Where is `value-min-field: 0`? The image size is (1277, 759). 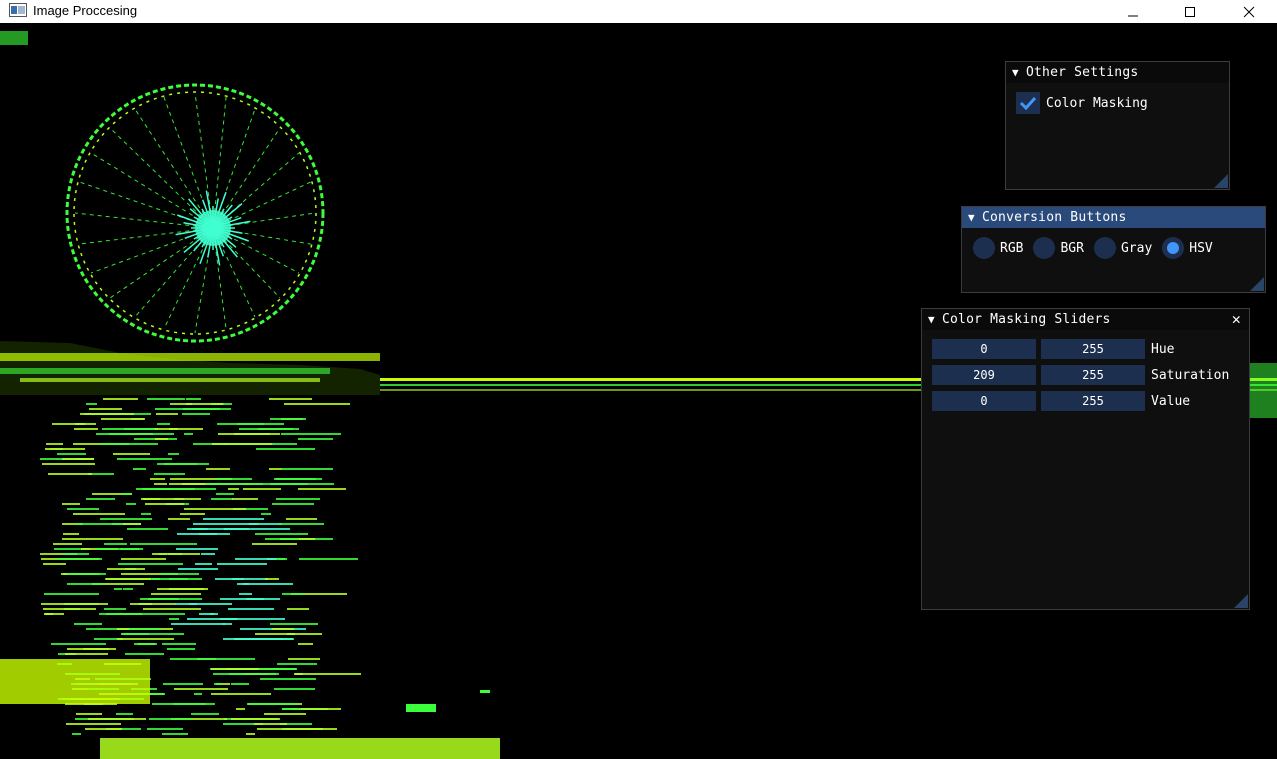 value-min-field: 0 is located at coordinates (984, 401).